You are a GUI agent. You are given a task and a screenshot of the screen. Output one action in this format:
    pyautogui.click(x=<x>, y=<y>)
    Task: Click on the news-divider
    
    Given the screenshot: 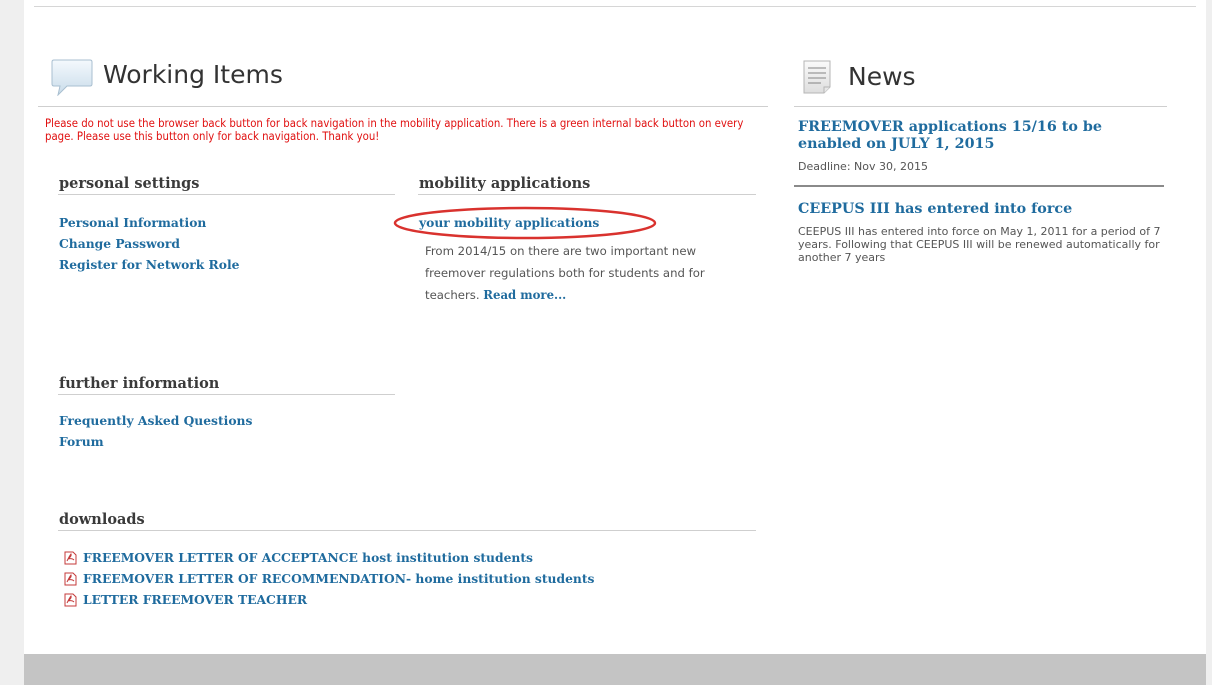 What is the action you would take?
    pyautogui.click(x=980, y=106)
    